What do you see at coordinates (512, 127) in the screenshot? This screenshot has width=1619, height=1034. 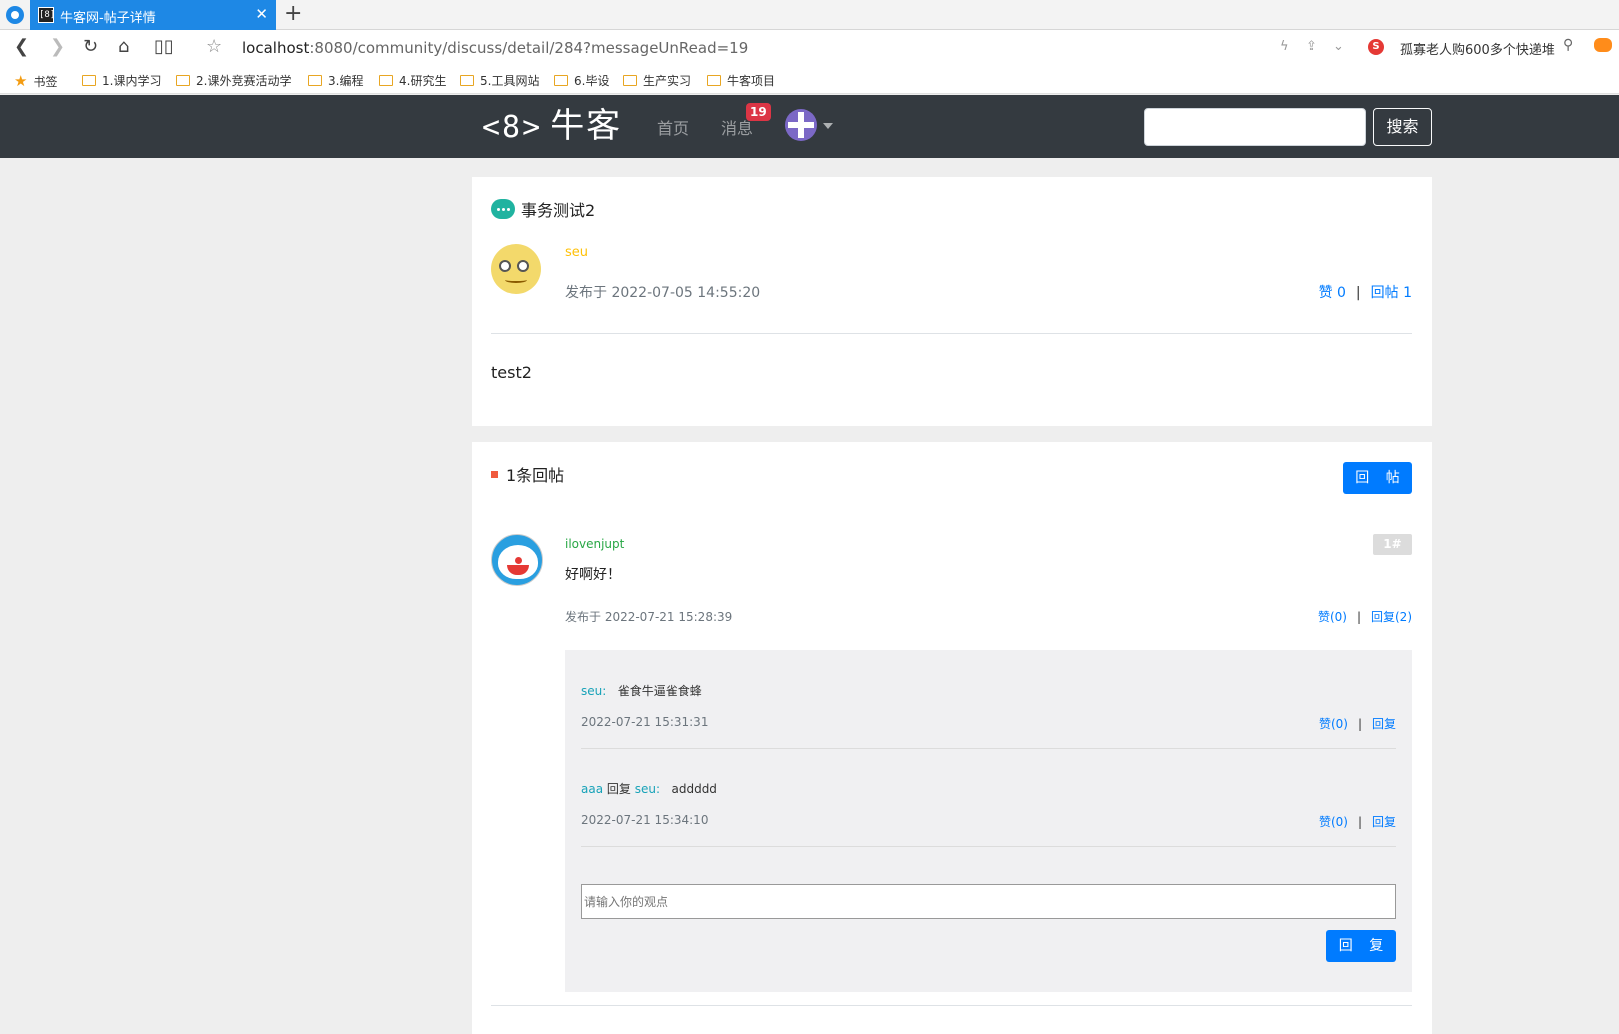 I see `logo-mark: <8>` at bounding box center [512, 127].